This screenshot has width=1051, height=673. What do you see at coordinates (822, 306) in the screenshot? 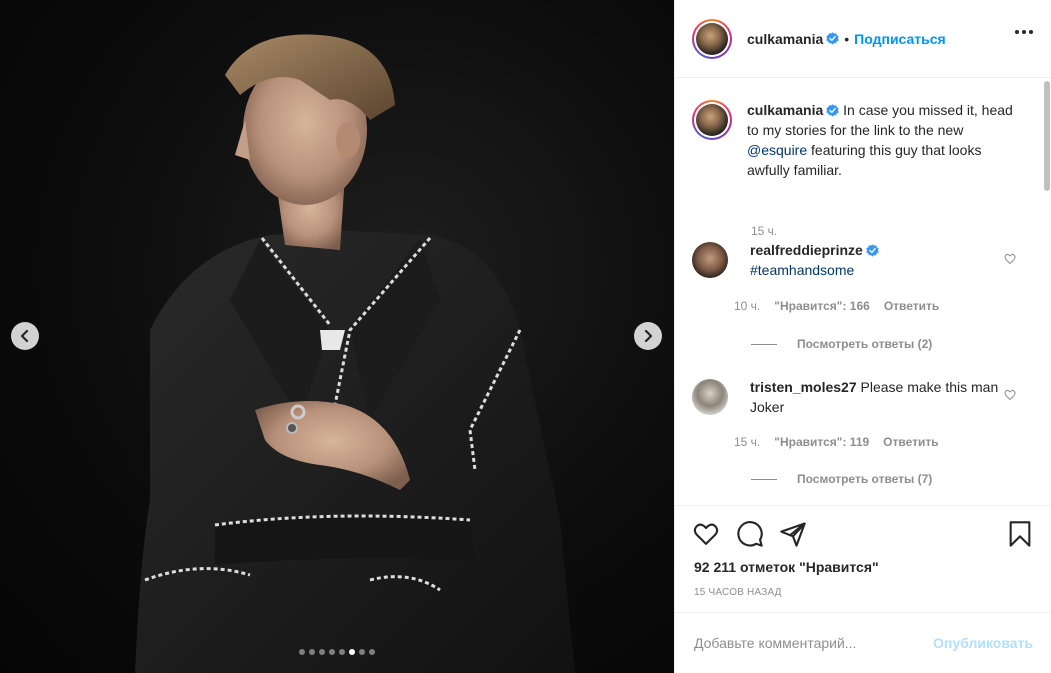
I see `comment-likes: "Нравится": 166` at bounding box center [822, 306].